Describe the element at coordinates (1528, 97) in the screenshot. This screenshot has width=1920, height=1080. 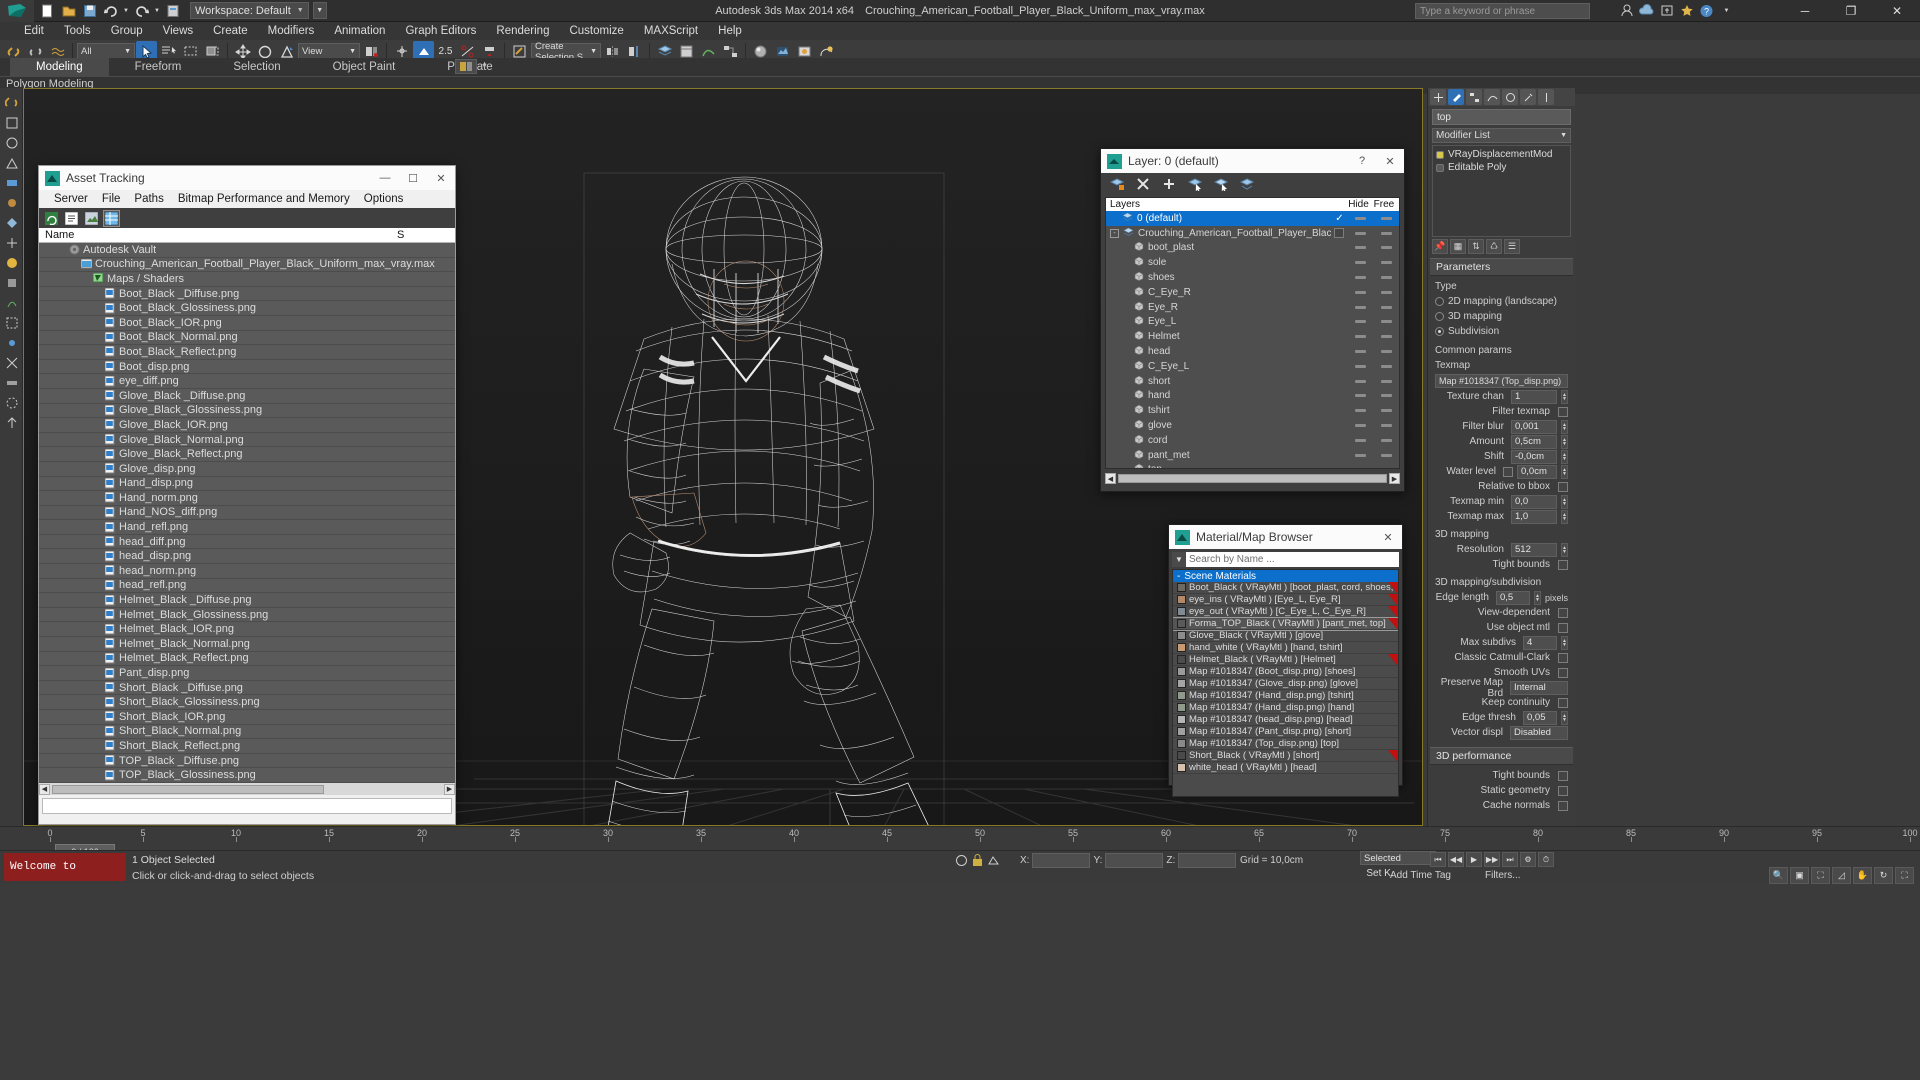
I see `tab-utilities` at that location.